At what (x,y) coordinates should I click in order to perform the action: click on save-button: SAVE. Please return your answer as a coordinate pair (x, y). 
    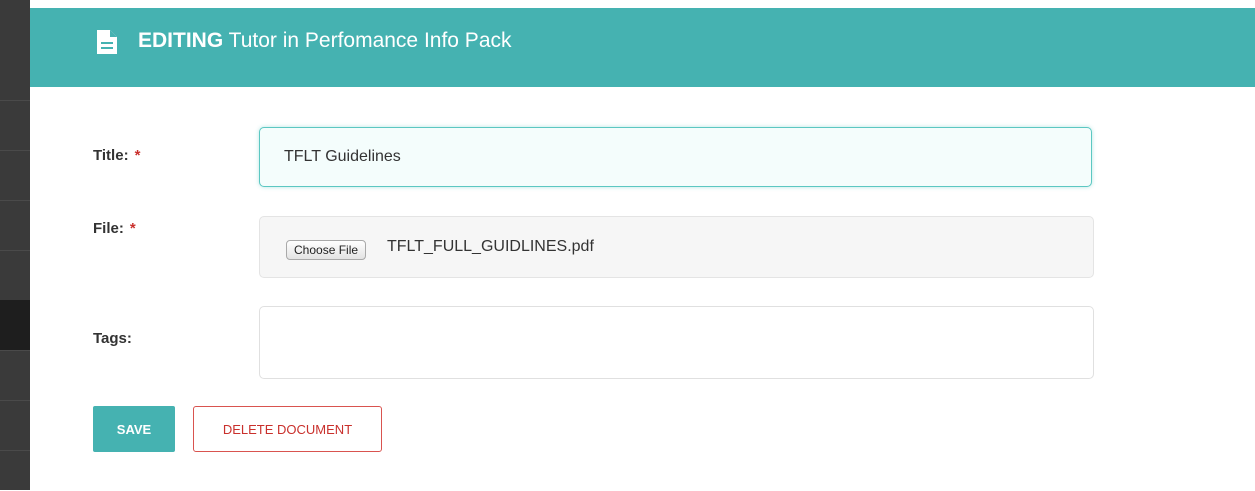
    Looking at the image, I should click on (134, 429).